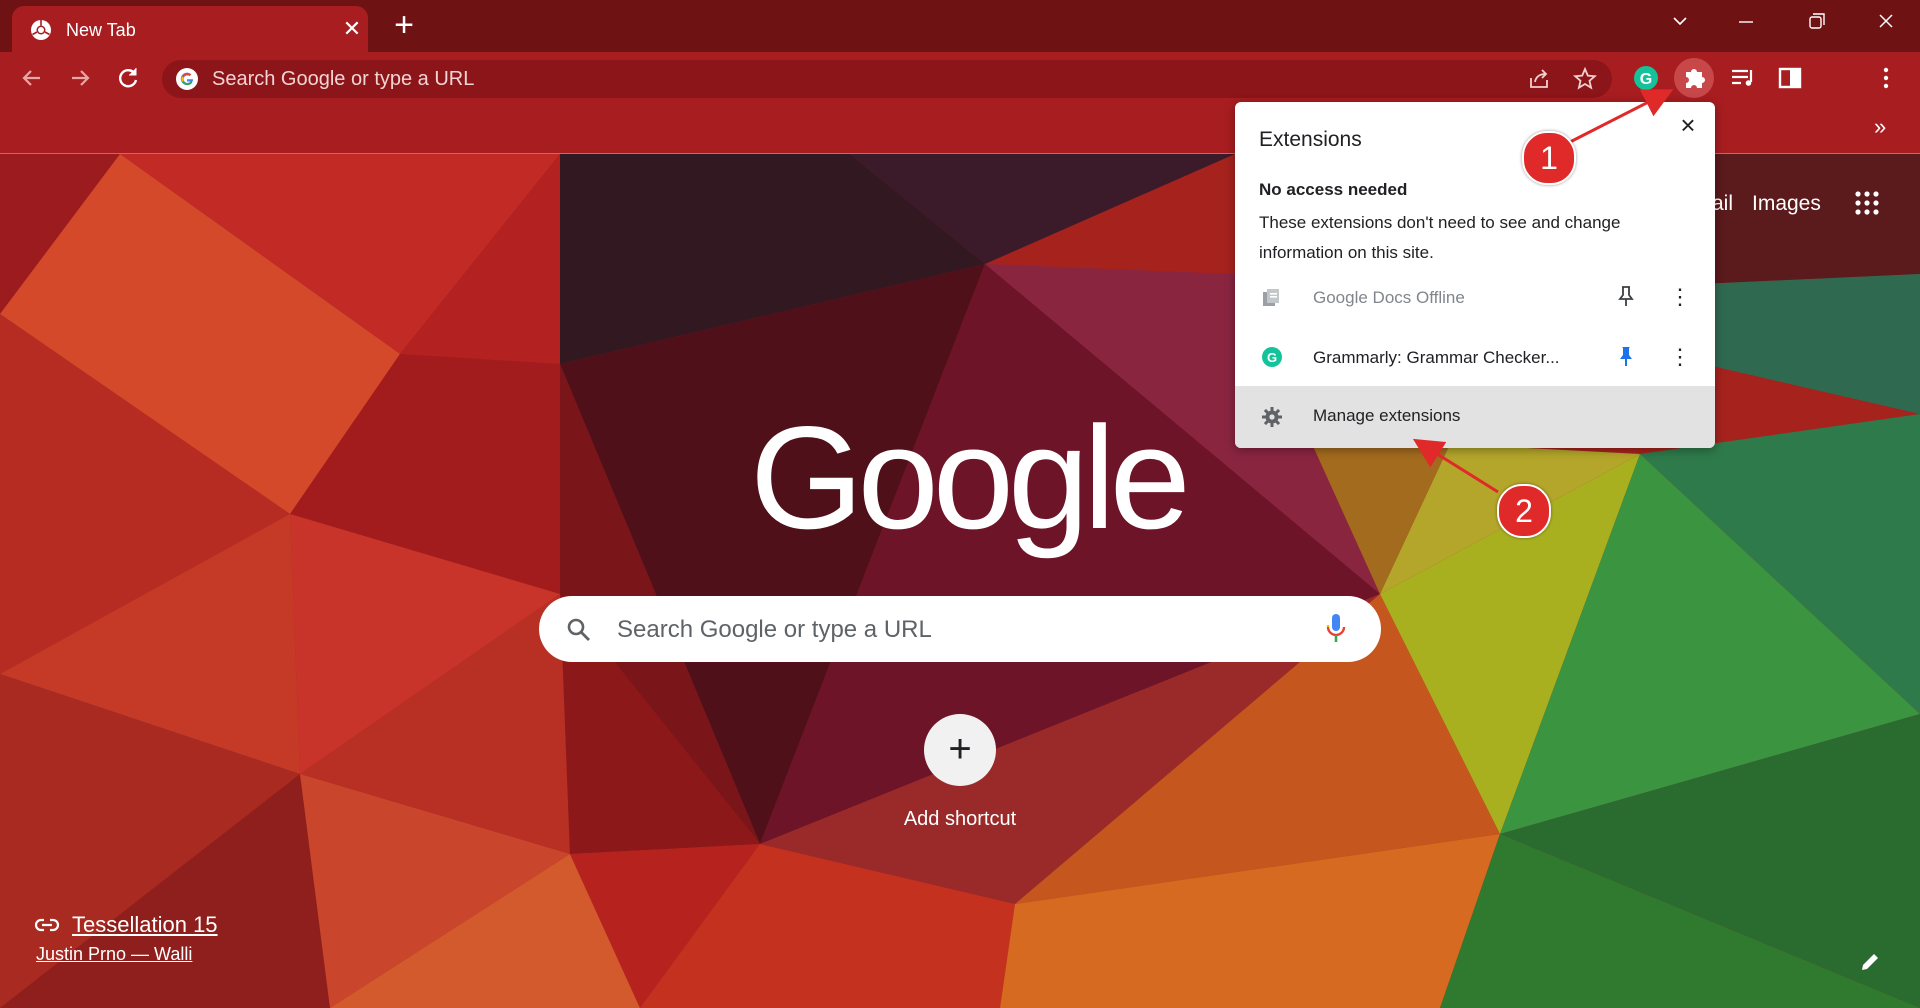 The width and height of the screenshot is (1920, 1008). I want to click on annotation-badge-2: 2, so click(1524, 511).